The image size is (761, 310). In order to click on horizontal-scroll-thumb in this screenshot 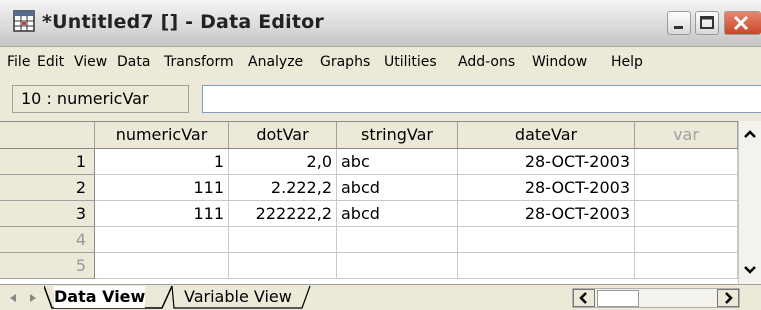, I will do `click(618, 298)`.